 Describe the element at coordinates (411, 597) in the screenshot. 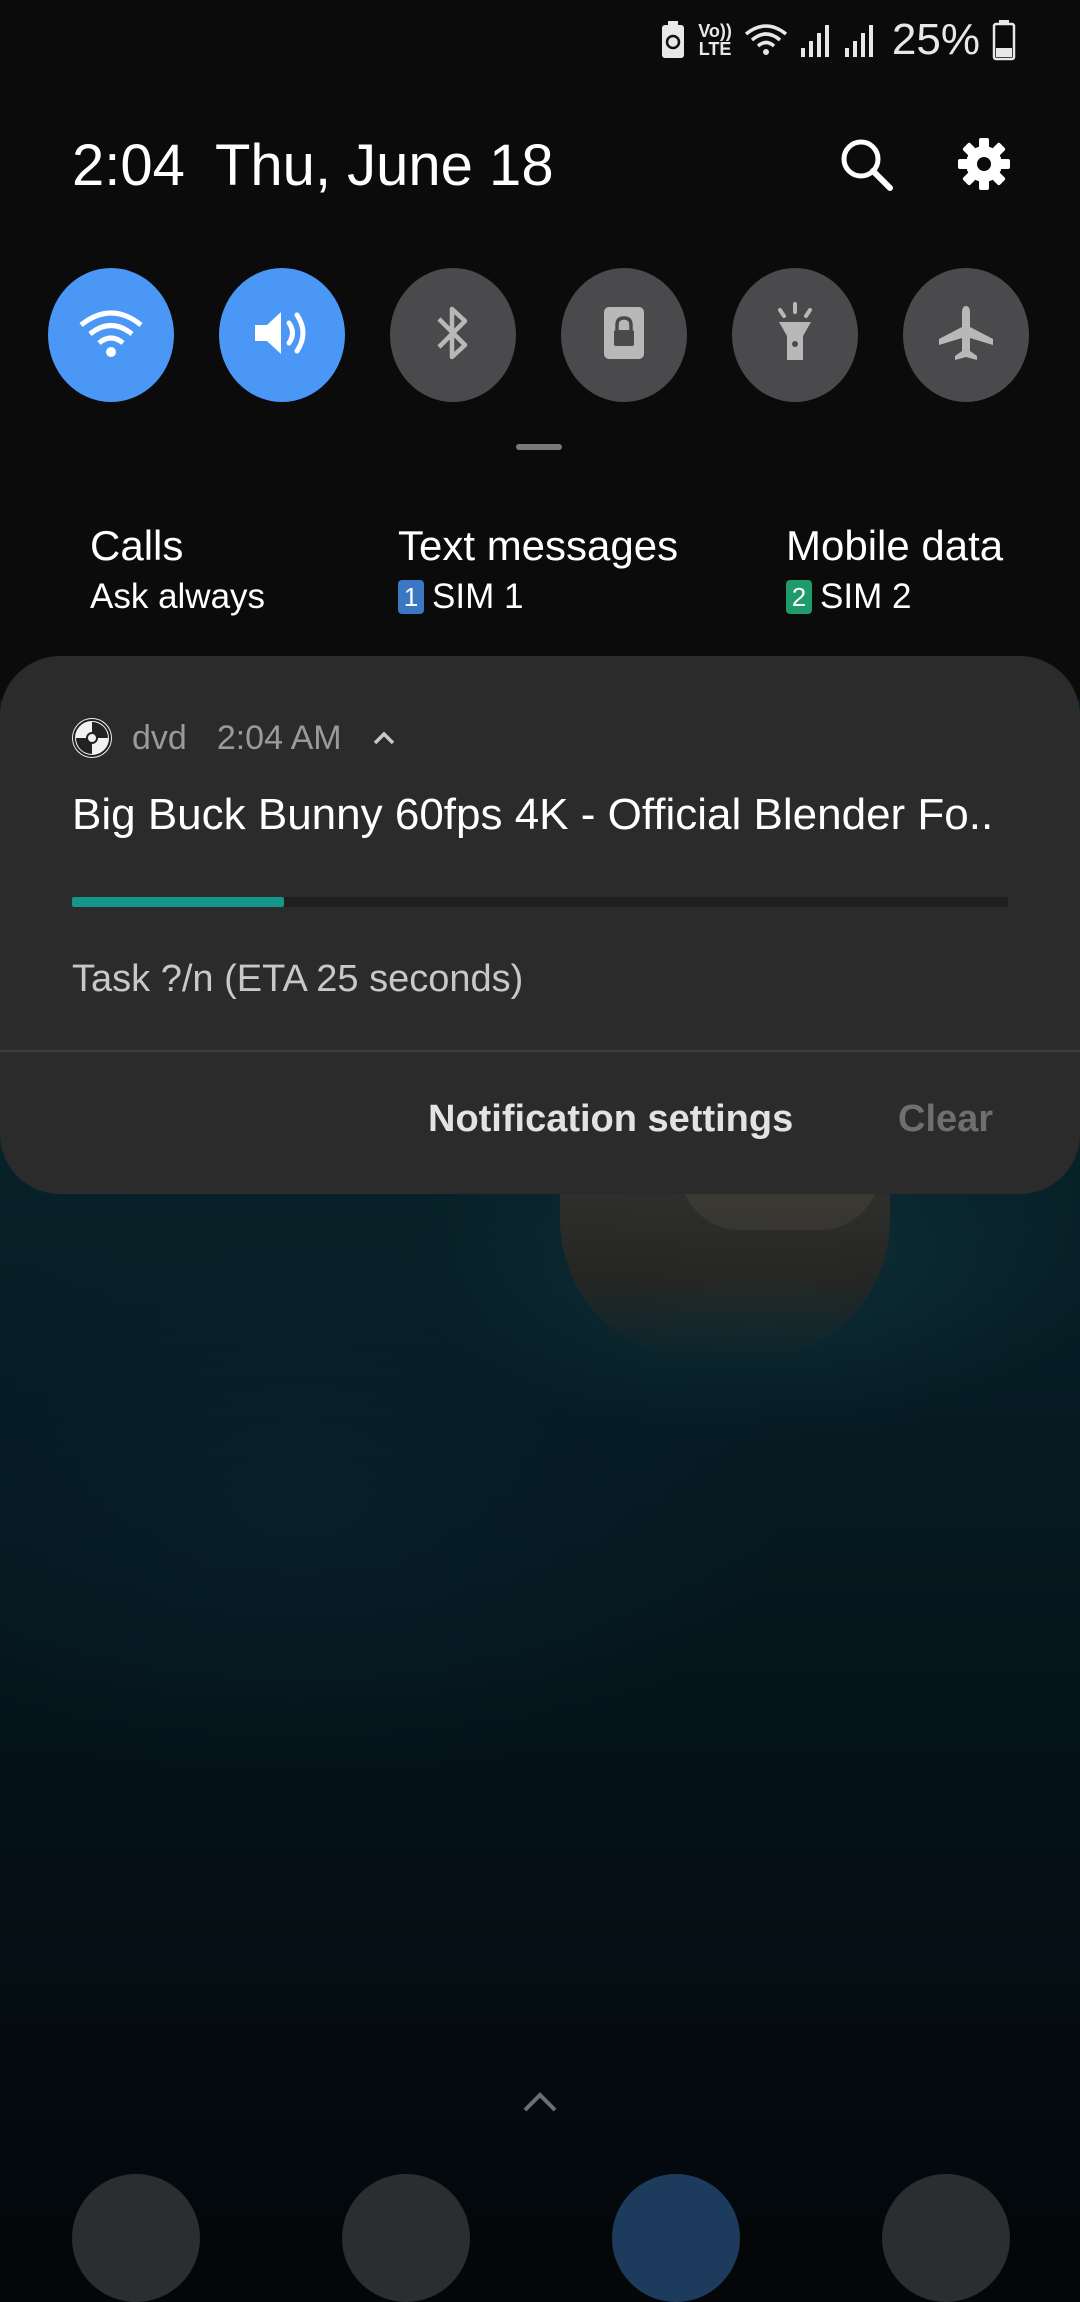

I see `sim1-badge-icon: 1` at that location.